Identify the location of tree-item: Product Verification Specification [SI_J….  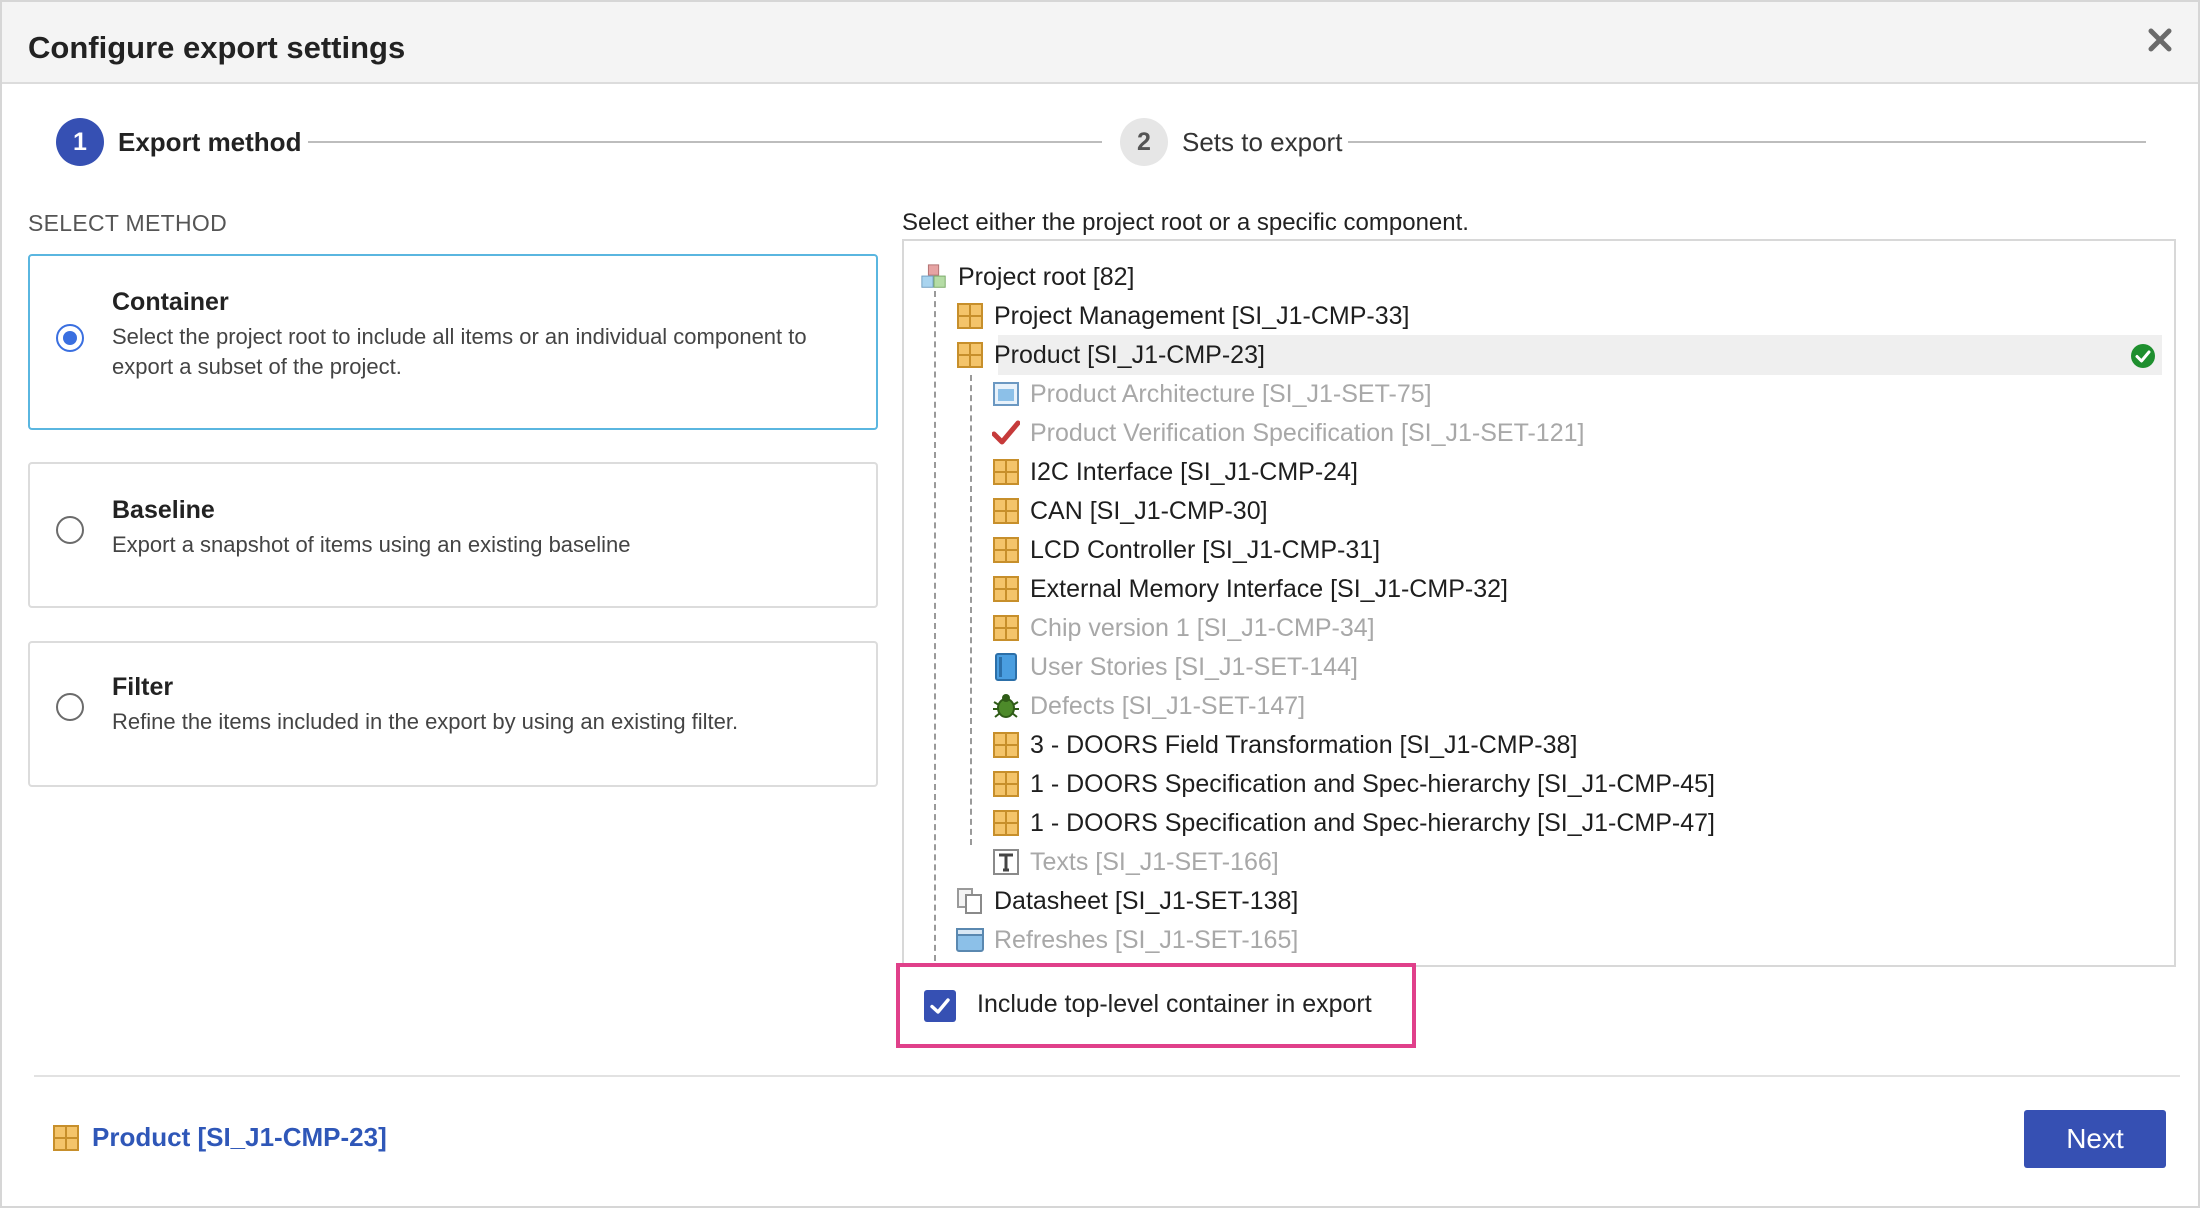
(1288, 433).